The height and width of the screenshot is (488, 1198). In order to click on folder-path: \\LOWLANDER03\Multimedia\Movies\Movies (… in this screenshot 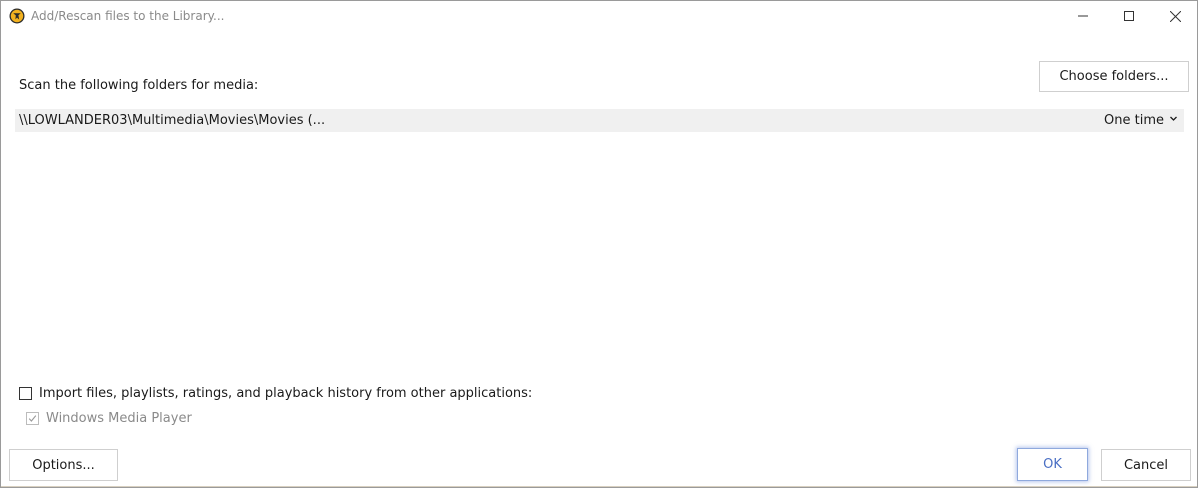, I will do `click(172, 120)`.